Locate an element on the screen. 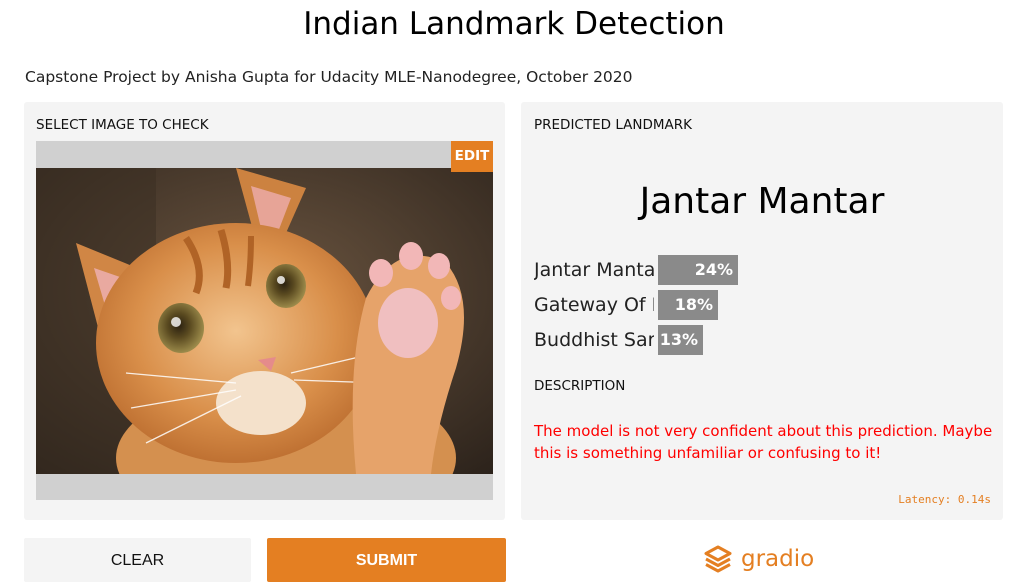 The image size is (1028, 584). latency-readout: Latency: 0.14s is located at coordinates (944, 499).